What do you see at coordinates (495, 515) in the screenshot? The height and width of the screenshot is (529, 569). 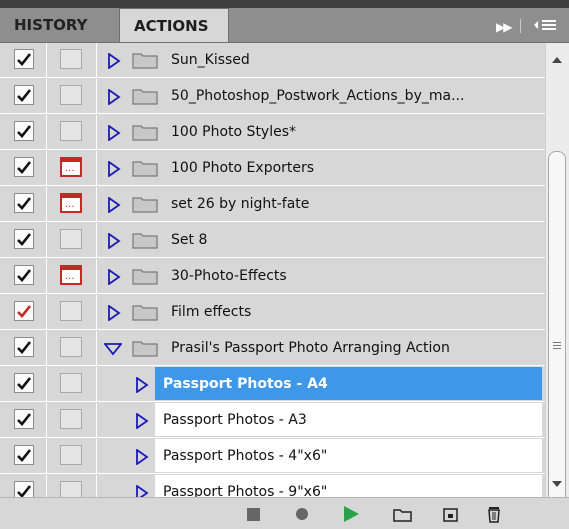 I see `trash-icon` at bounding box center [495, 515].